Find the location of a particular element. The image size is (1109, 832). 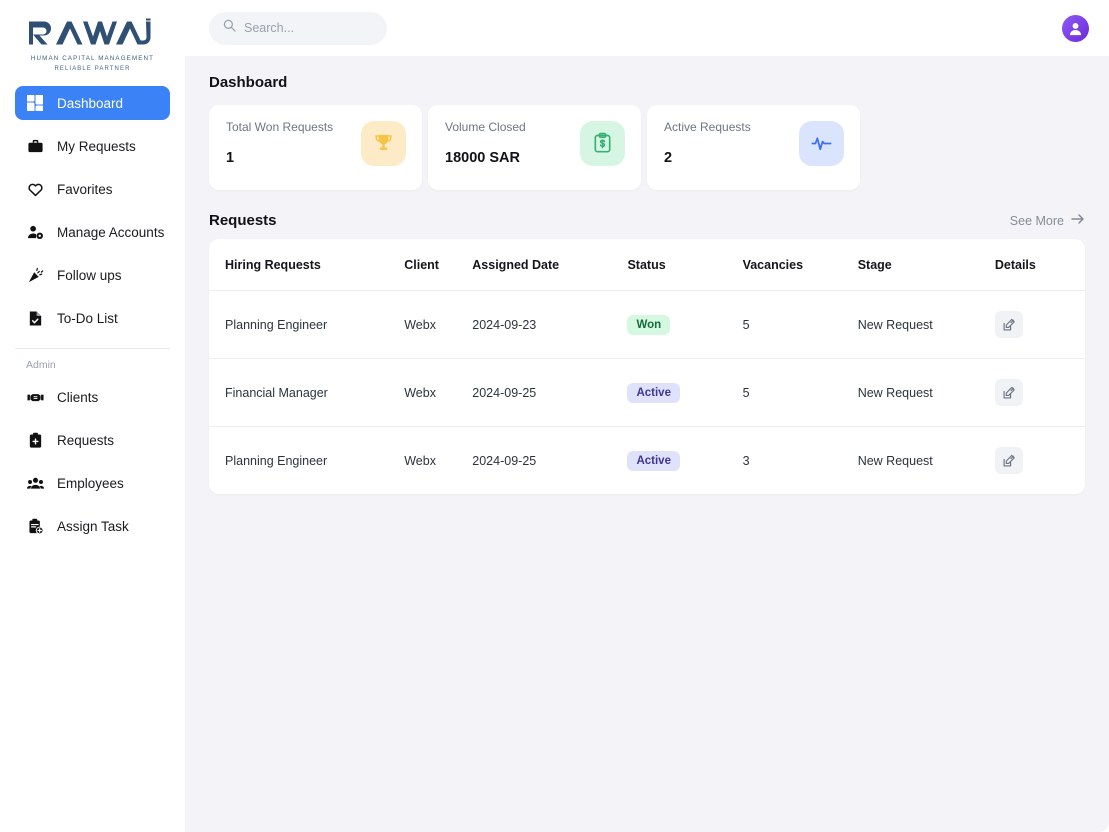

see-more-label: See More is located at coordinates (1036, 220).